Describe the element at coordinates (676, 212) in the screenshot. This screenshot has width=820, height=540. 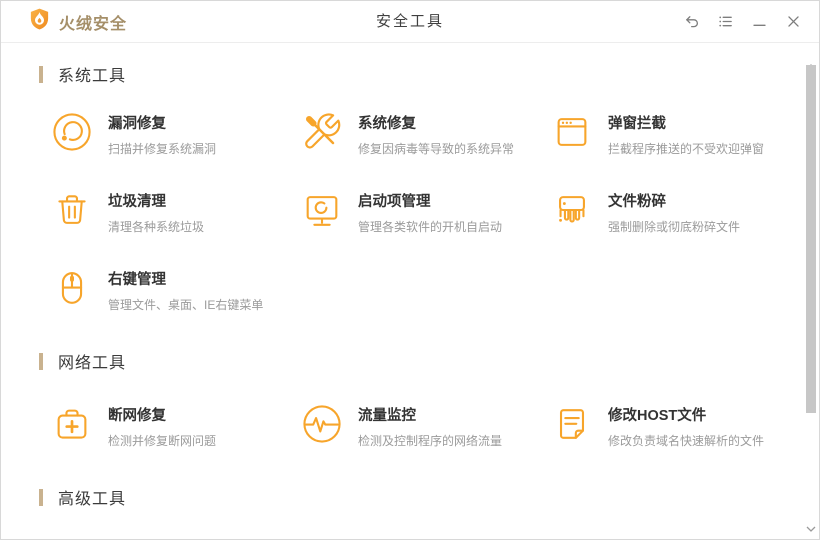
I see `tool-file-shredder: 文件粉碎 强制删除或彻底粉碎文件` at that location.